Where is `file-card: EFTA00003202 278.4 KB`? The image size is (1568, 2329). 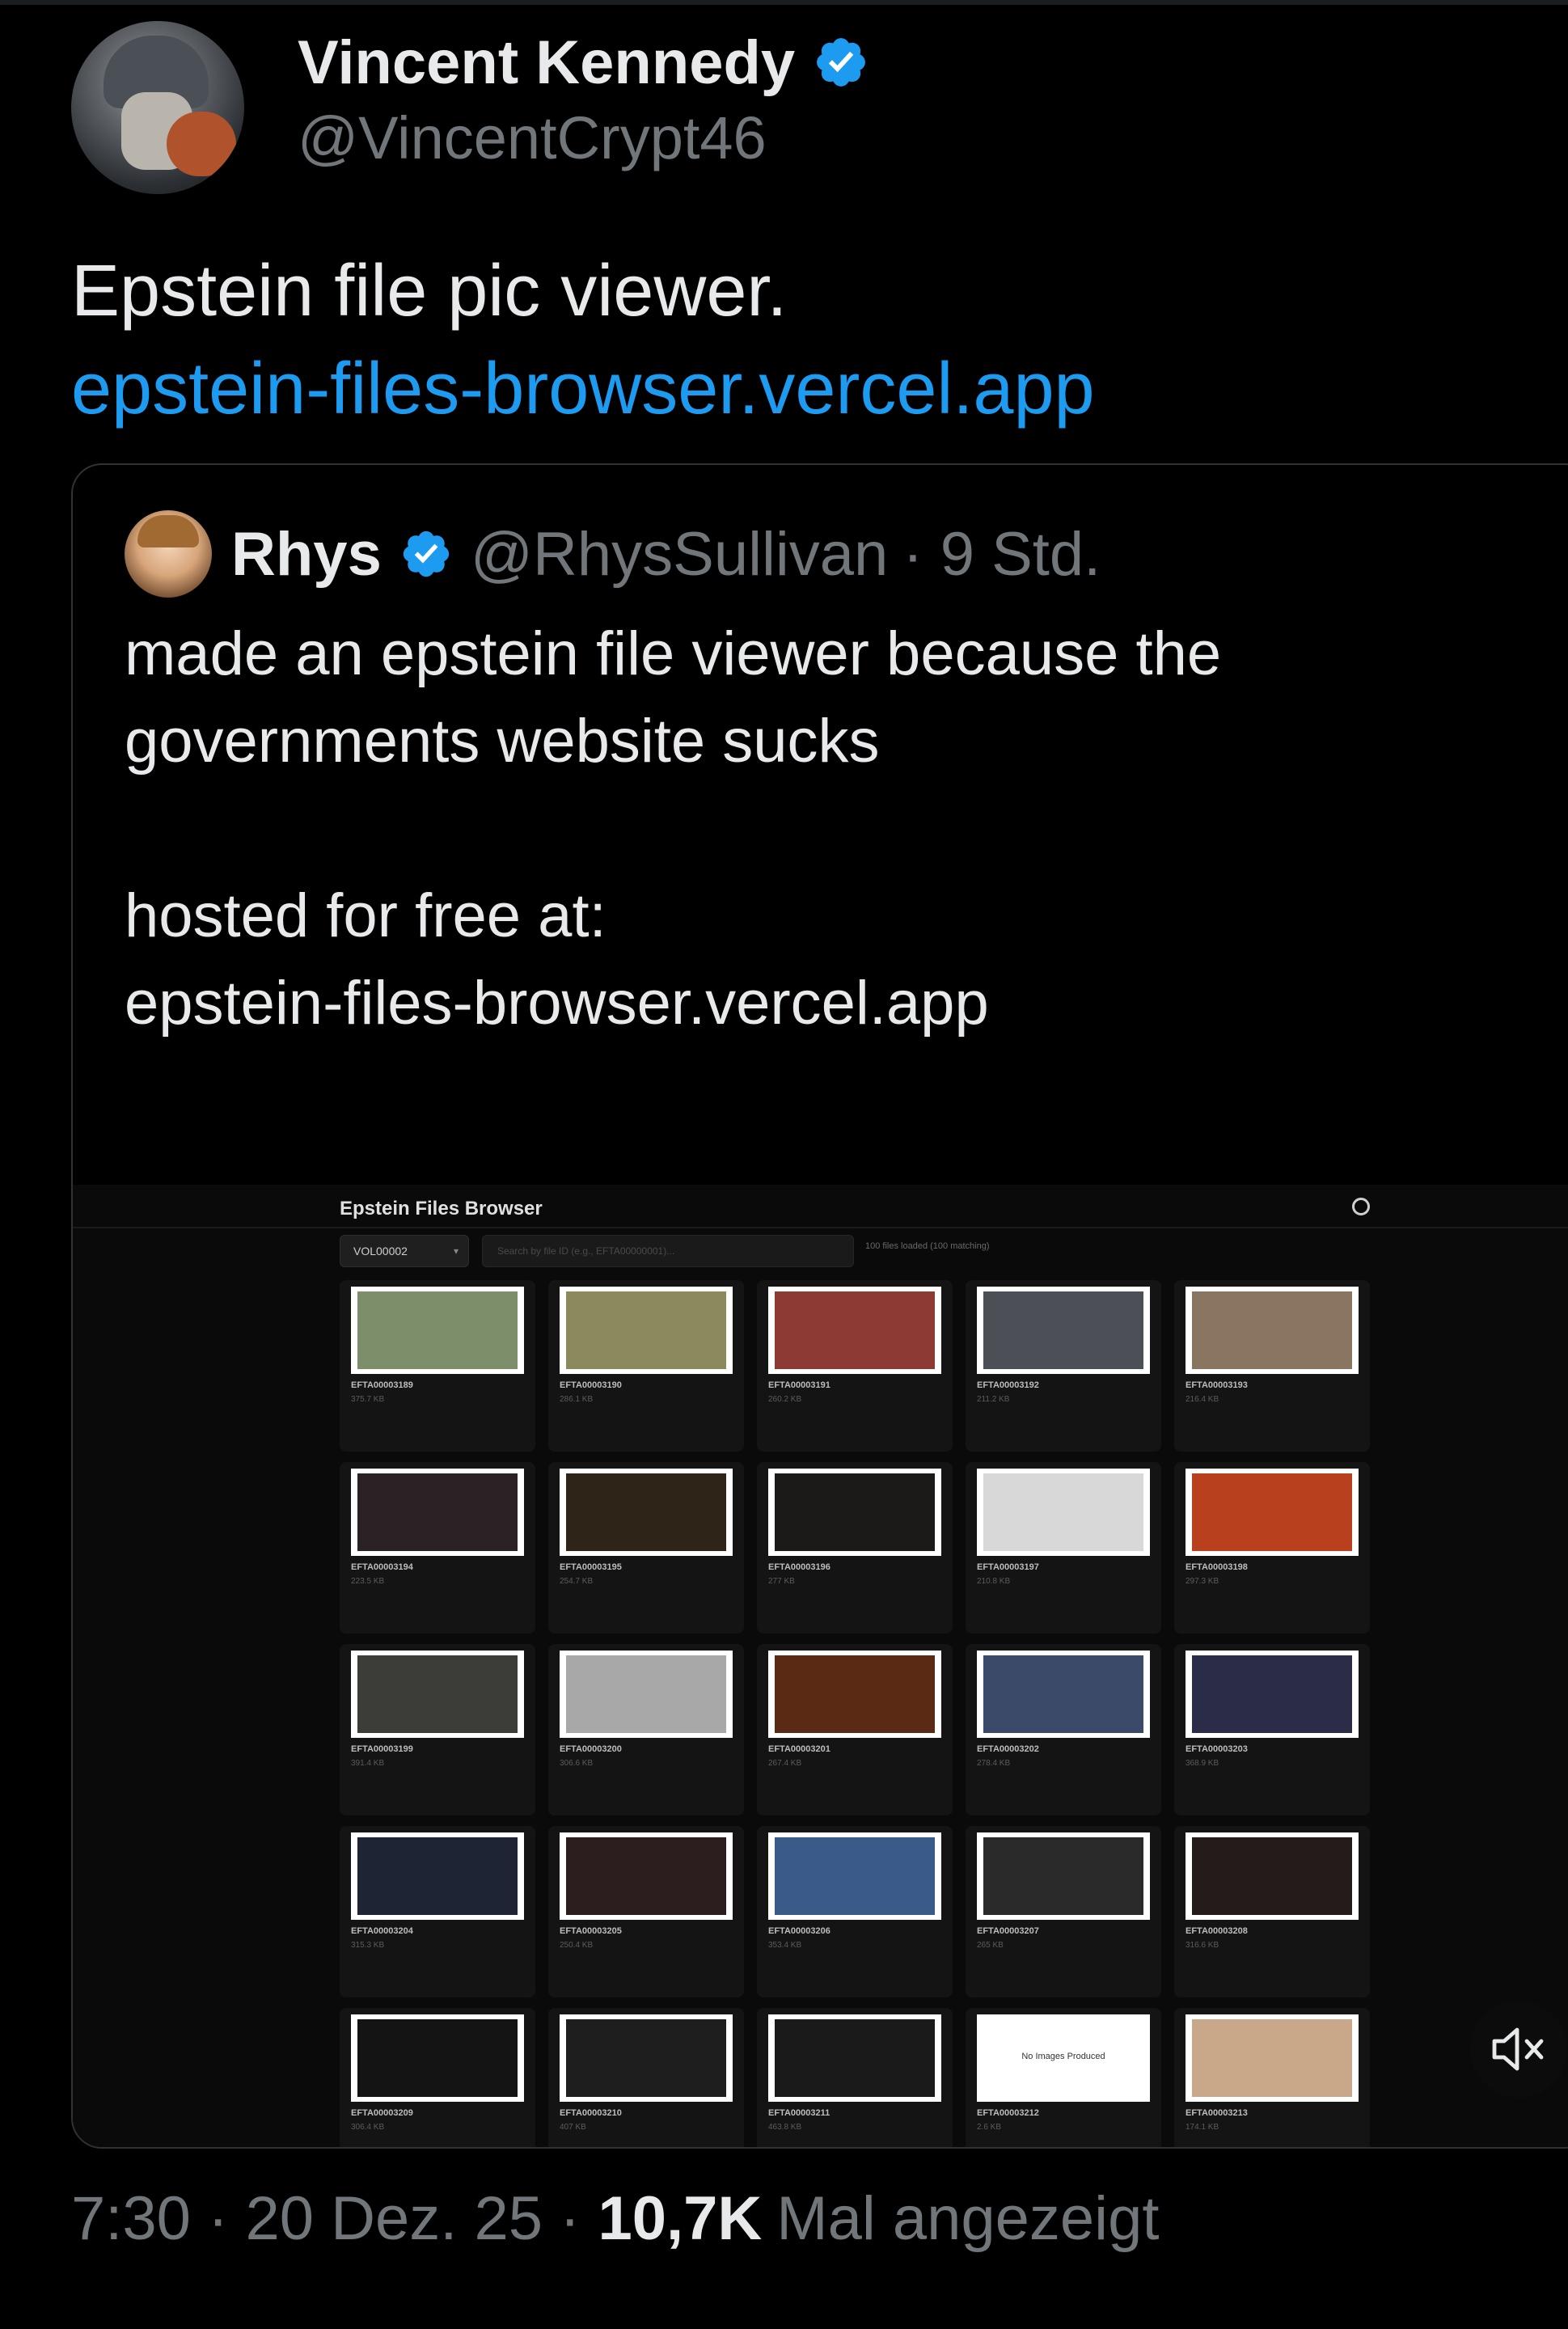 file-card: EFTA00003202 278.4 KB is located at coordinates (1063, 1729).